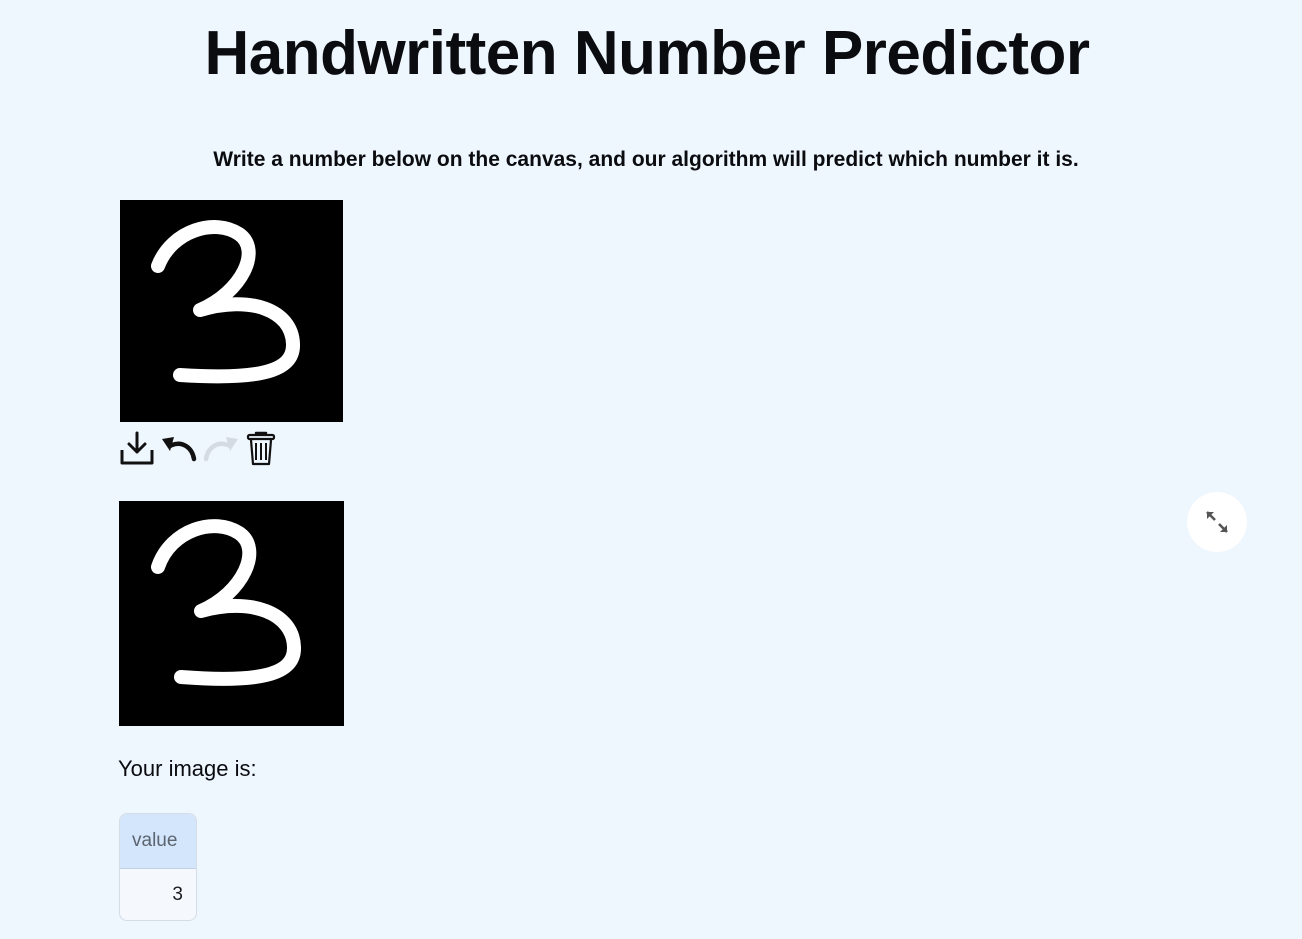  Describe the element at coordinates (225, 302) in the screenshot. I see `drawn-digit-stroke` at that location.